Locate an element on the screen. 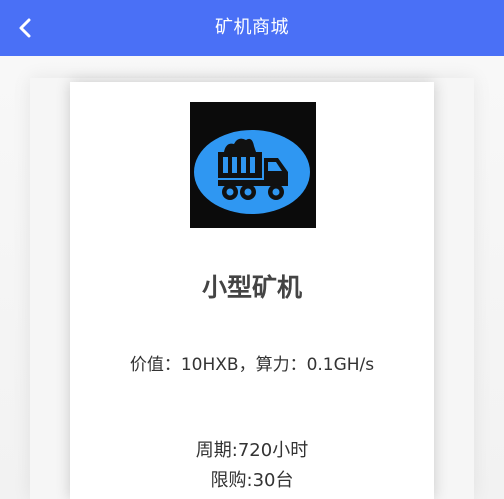 This screenshot has width=504, height=499. top-navigation-bar: 矿机商城 is located at coordinates (252, 28).